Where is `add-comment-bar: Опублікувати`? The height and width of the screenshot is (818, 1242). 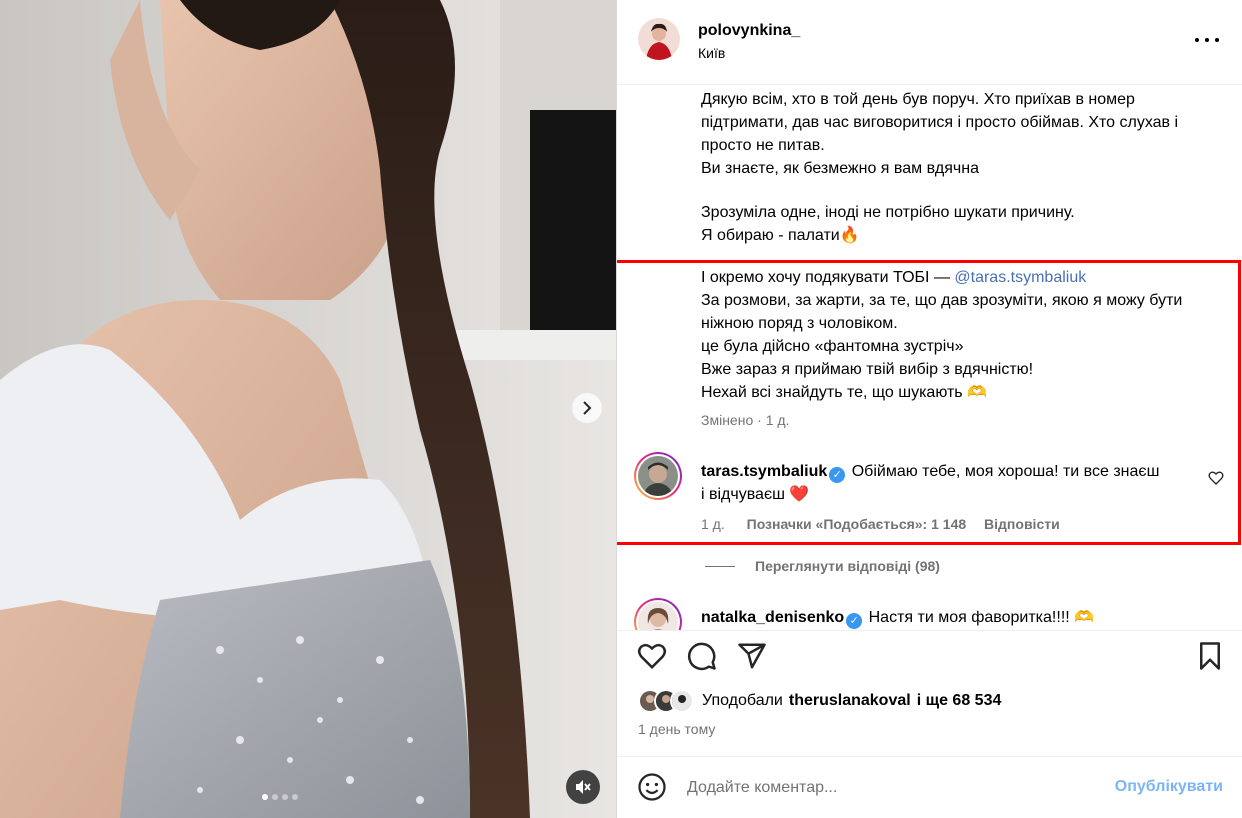 add-comment-bar: Опублікувати is located at coordinates (929, 787).